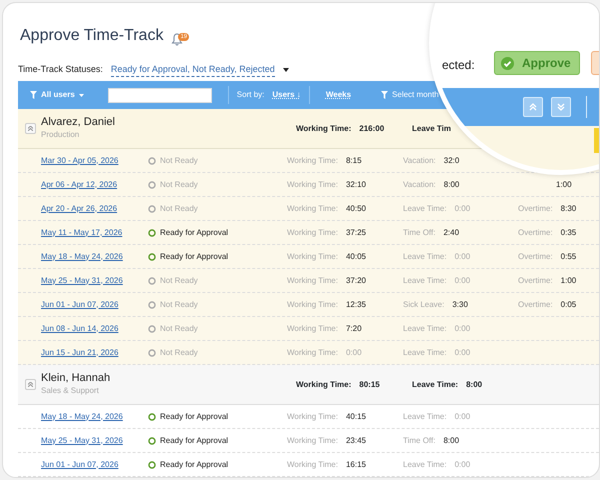  Describe the element at coordinates (474, 384) in the screenshot. I see `total-value: 8:00` at that location.